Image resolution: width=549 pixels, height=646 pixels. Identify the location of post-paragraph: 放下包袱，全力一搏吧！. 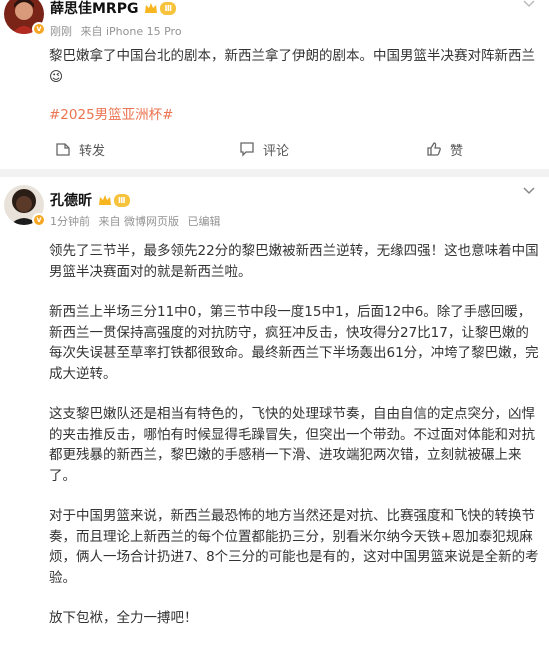
(123, 618).